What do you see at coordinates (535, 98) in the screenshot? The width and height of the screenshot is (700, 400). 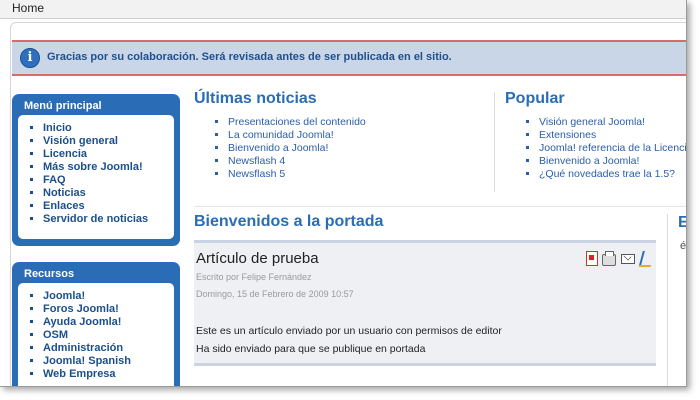 I see `popular-title: Popular` at bounding box center [535, 98].